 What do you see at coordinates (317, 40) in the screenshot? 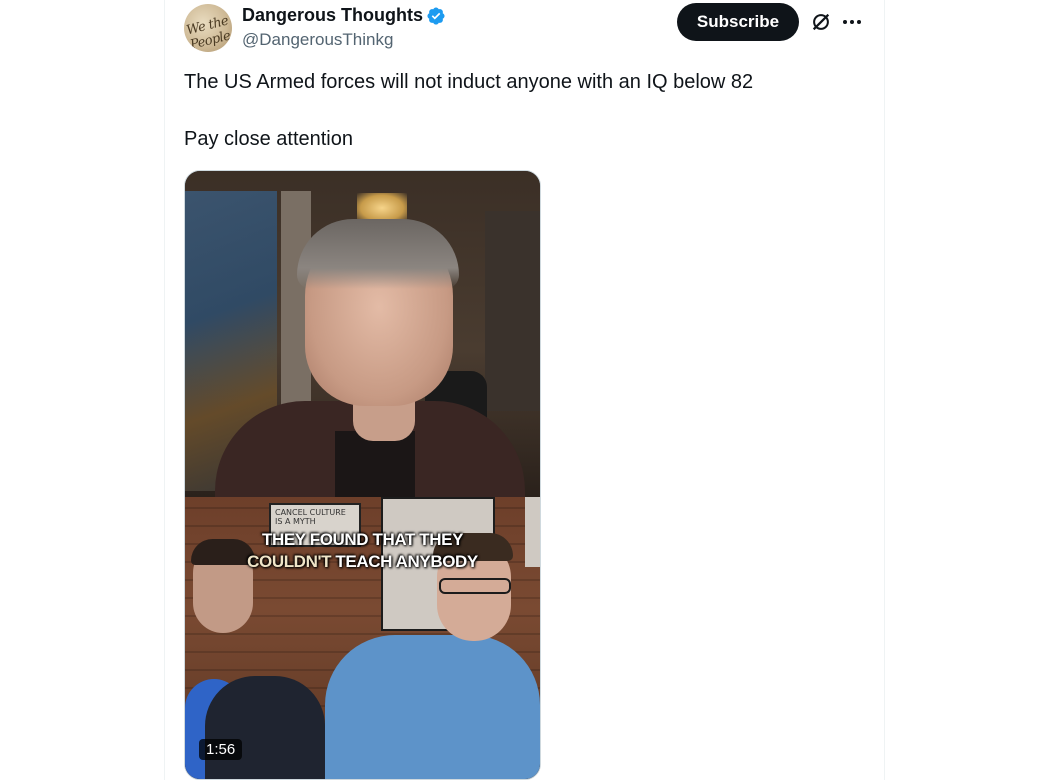
I see `user-handle: @DangerousThinkg` at bounding box center [317, 40].